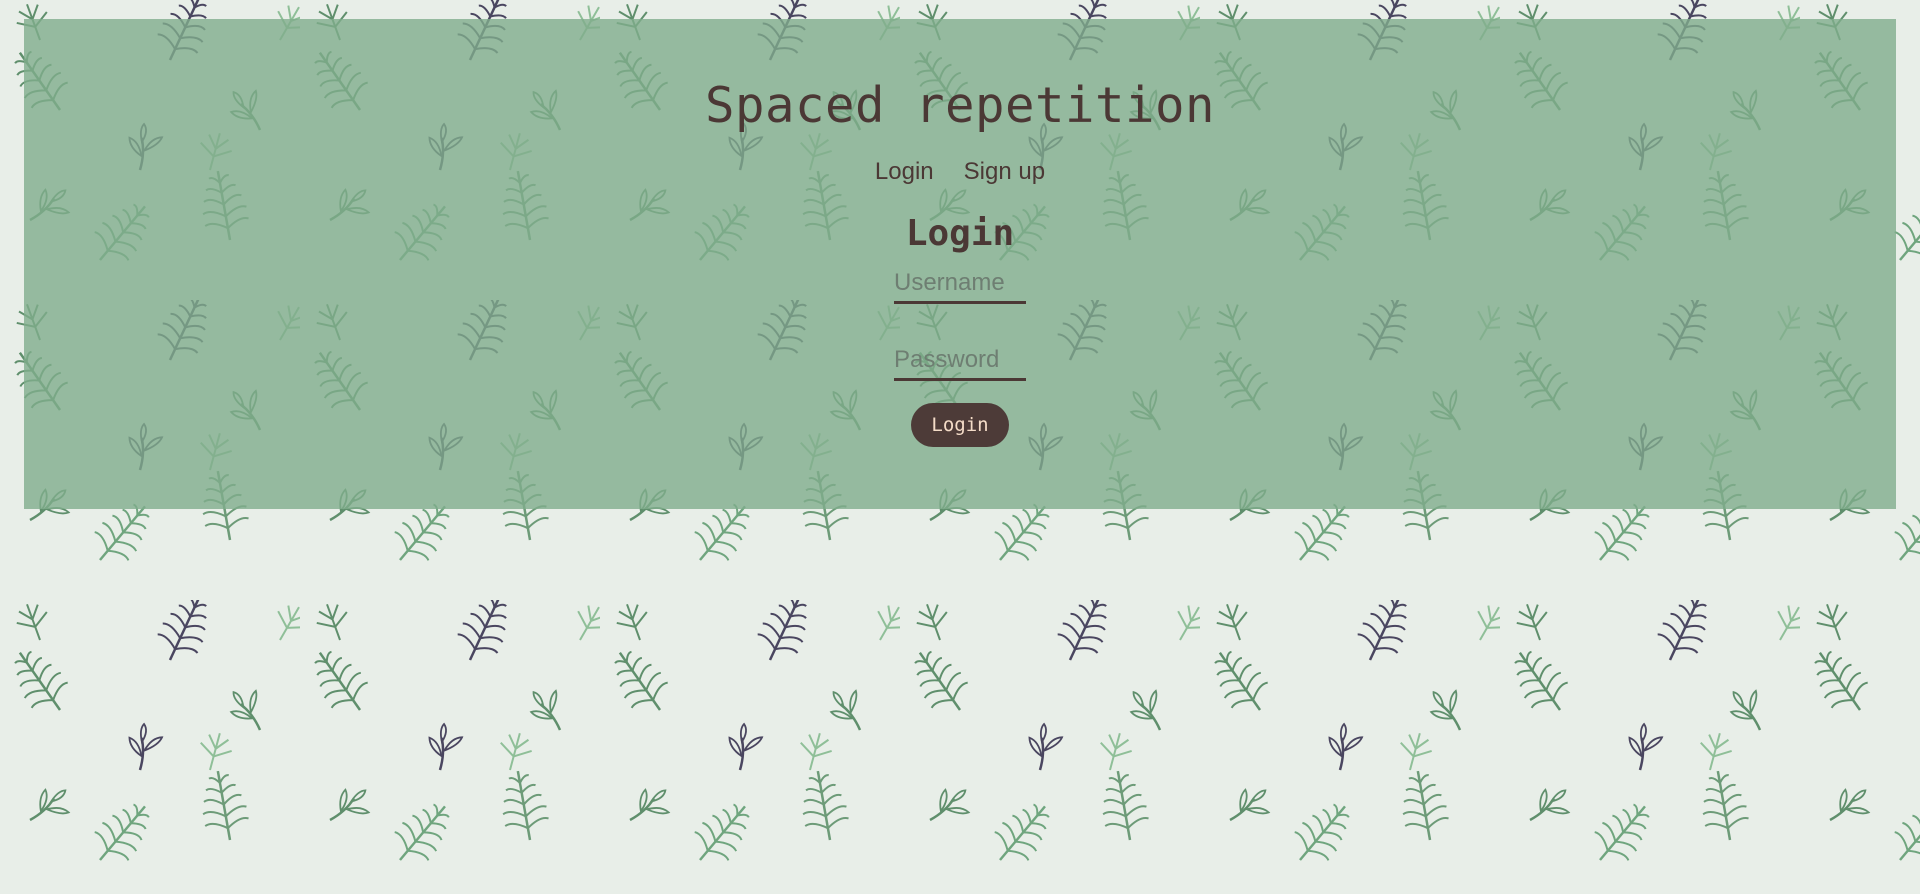  I want to click on login-submit-button: Login, so click(960, 424).